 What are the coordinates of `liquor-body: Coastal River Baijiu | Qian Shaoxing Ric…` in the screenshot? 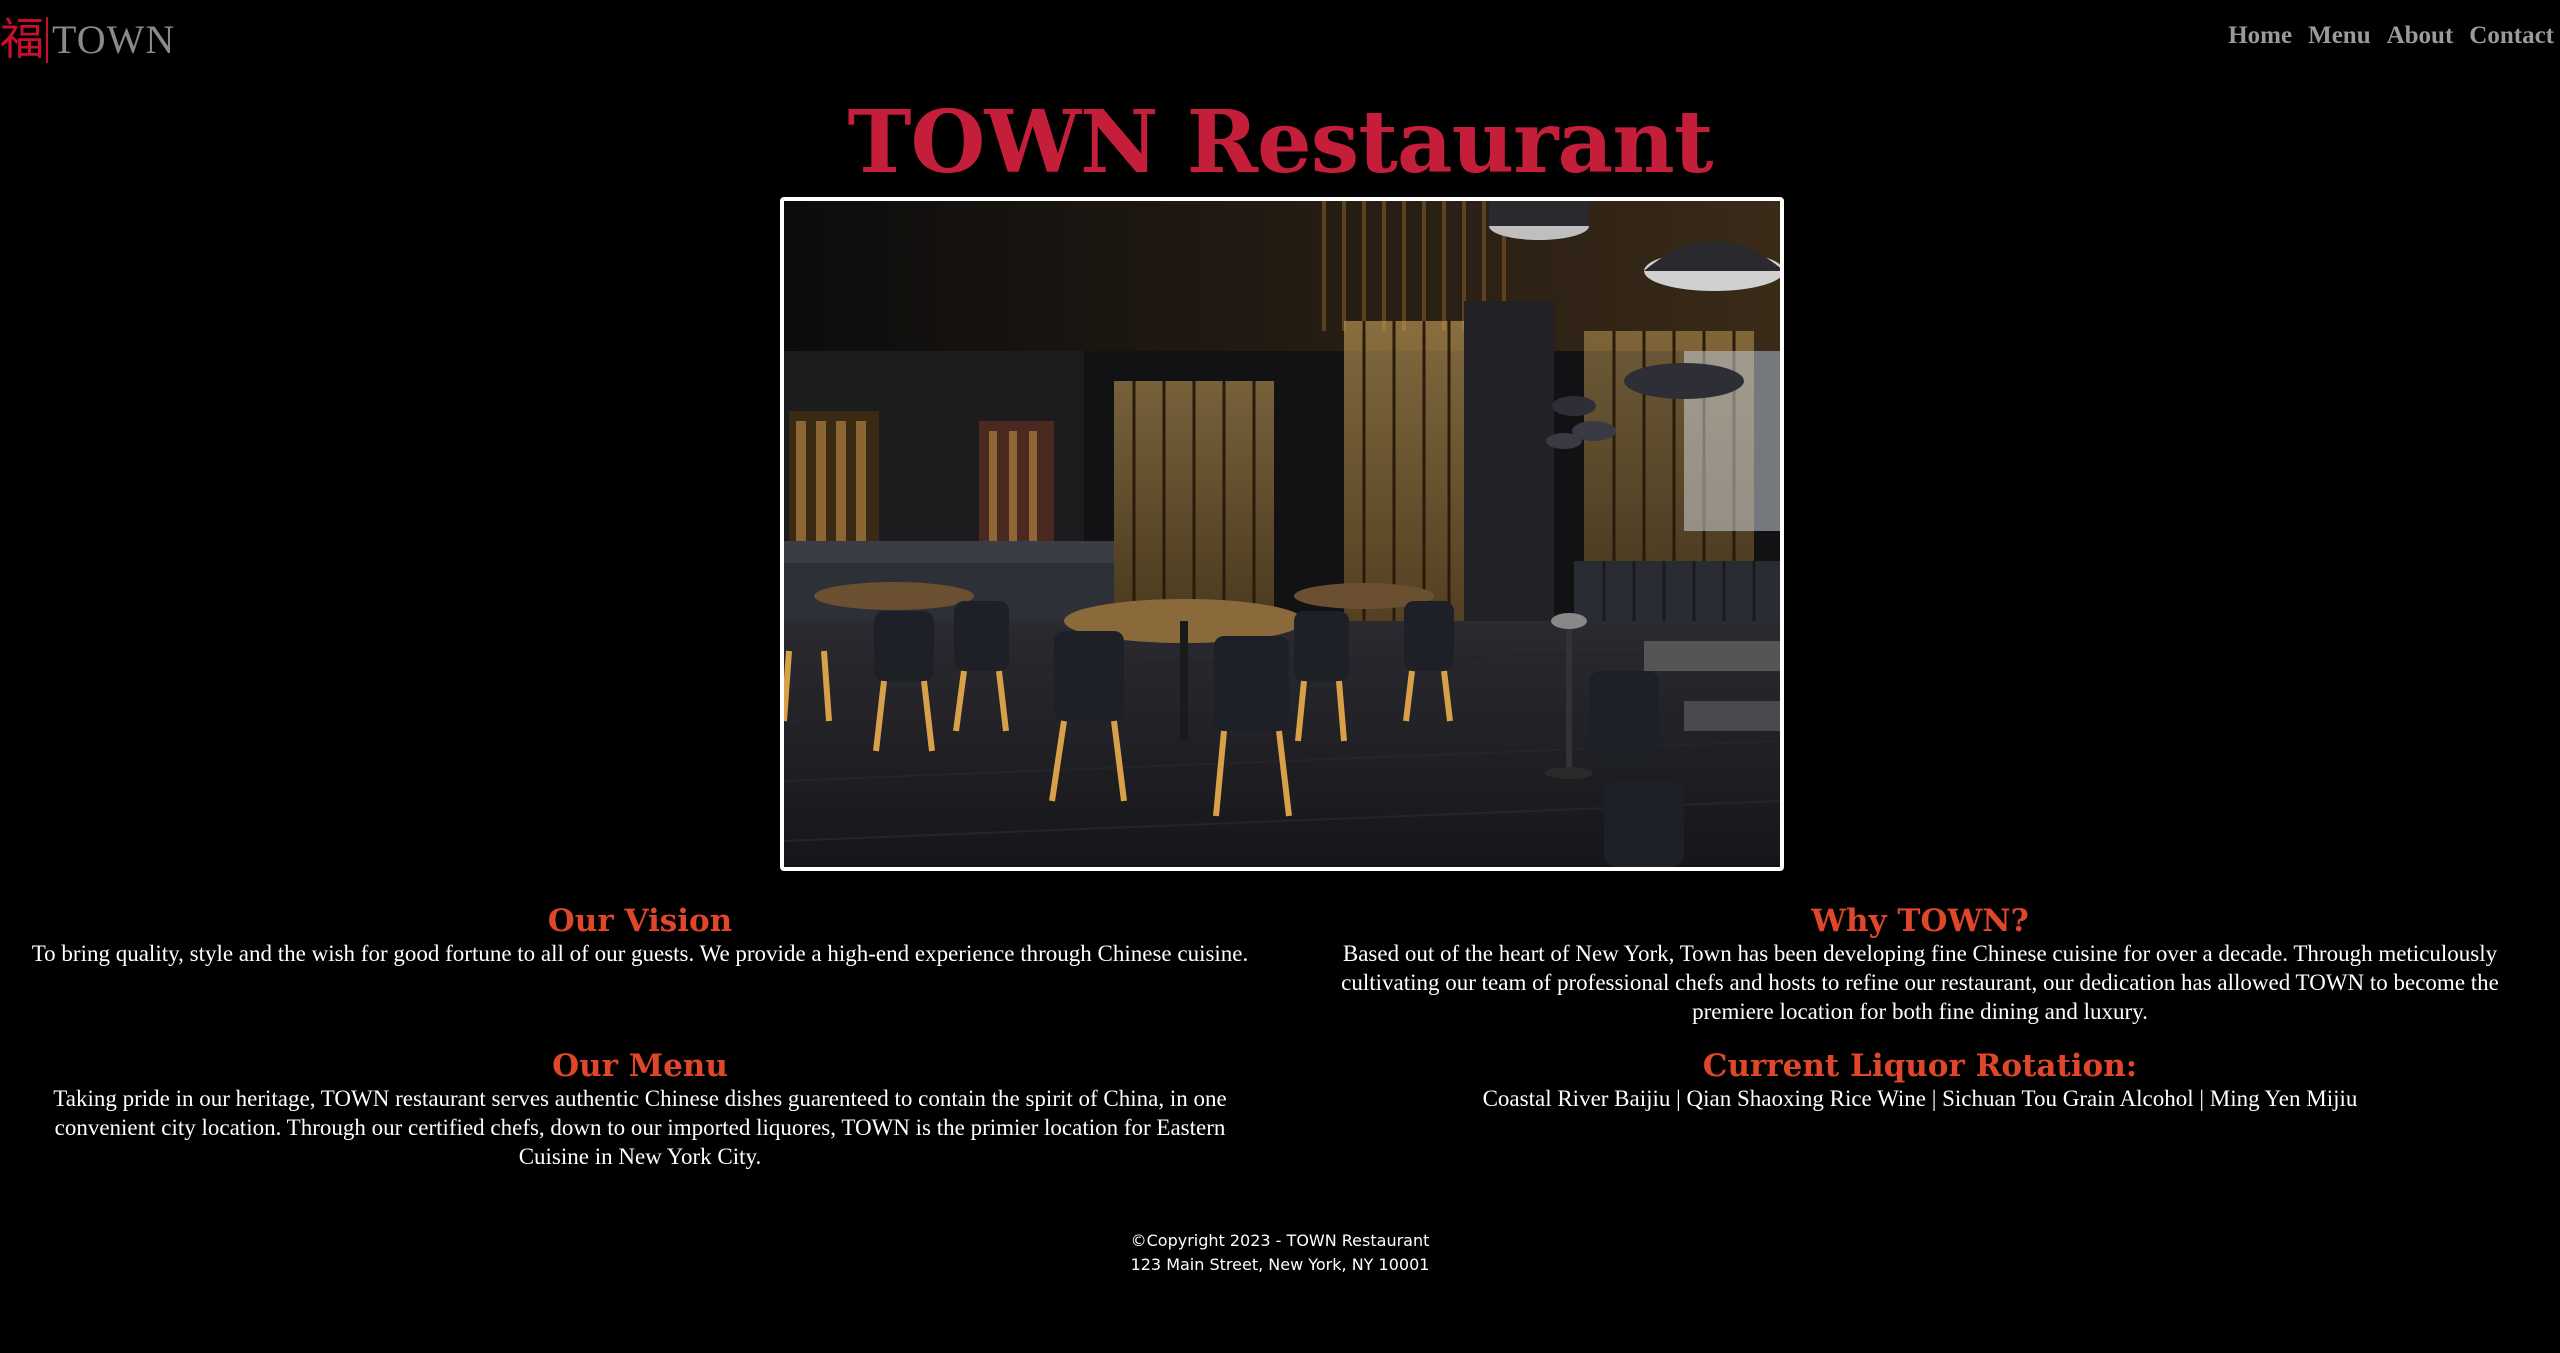 It's located at (1920, 1098).